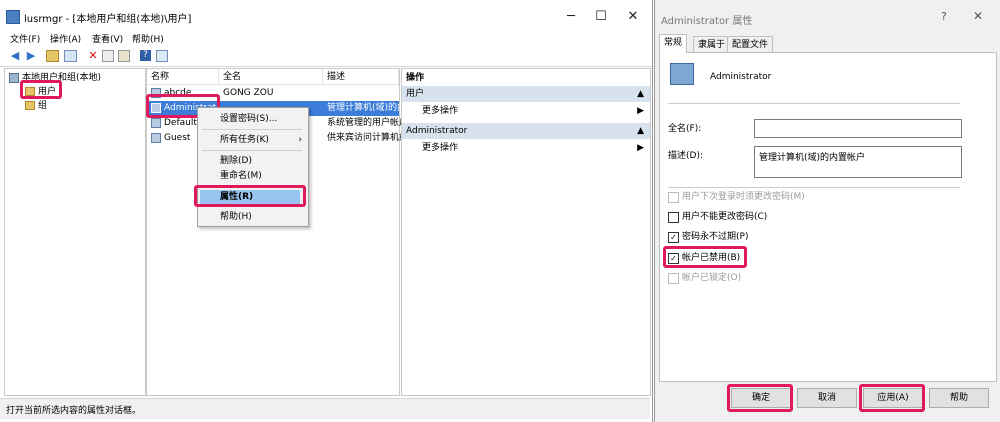  Describe the element at coordinates (673, 237) in the screenshot. I see `password-never-expires-checkbox: ✓` at that location.